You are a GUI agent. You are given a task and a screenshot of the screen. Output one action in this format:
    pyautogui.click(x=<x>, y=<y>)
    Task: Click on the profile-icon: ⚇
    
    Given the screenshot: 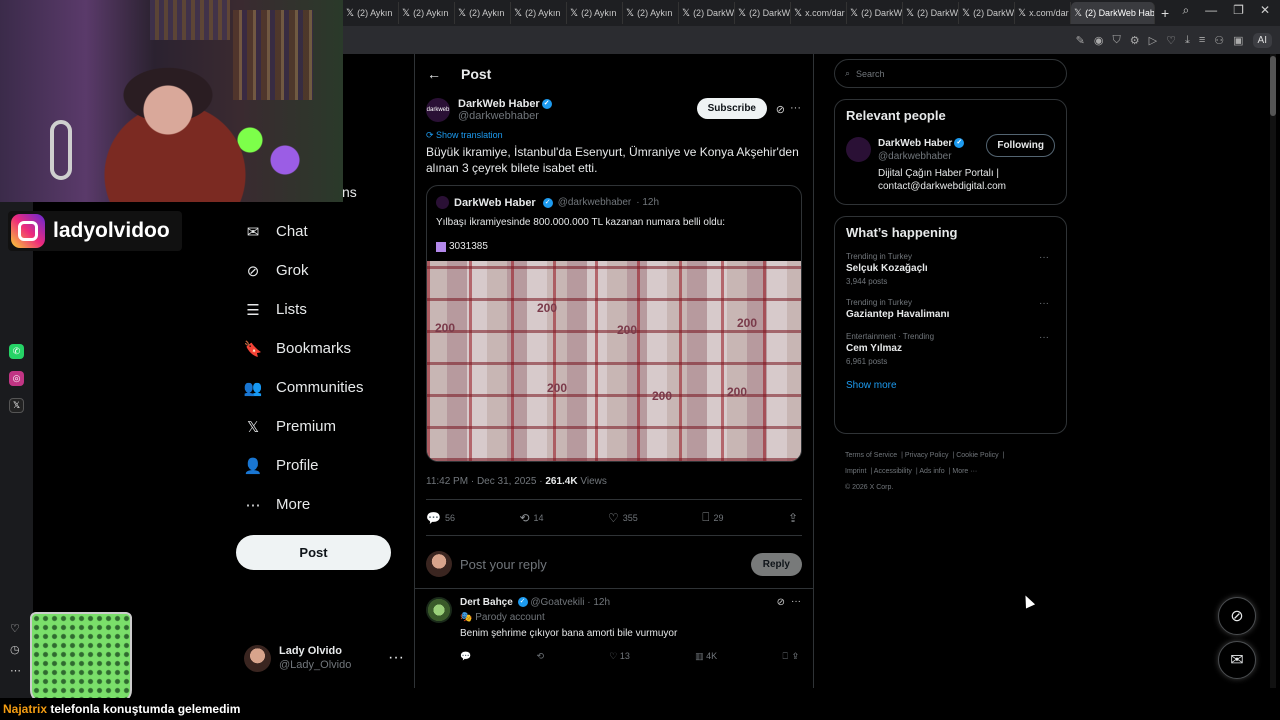 What is the action you would take?
    pyautogui.click(x=1219, y=40)
    